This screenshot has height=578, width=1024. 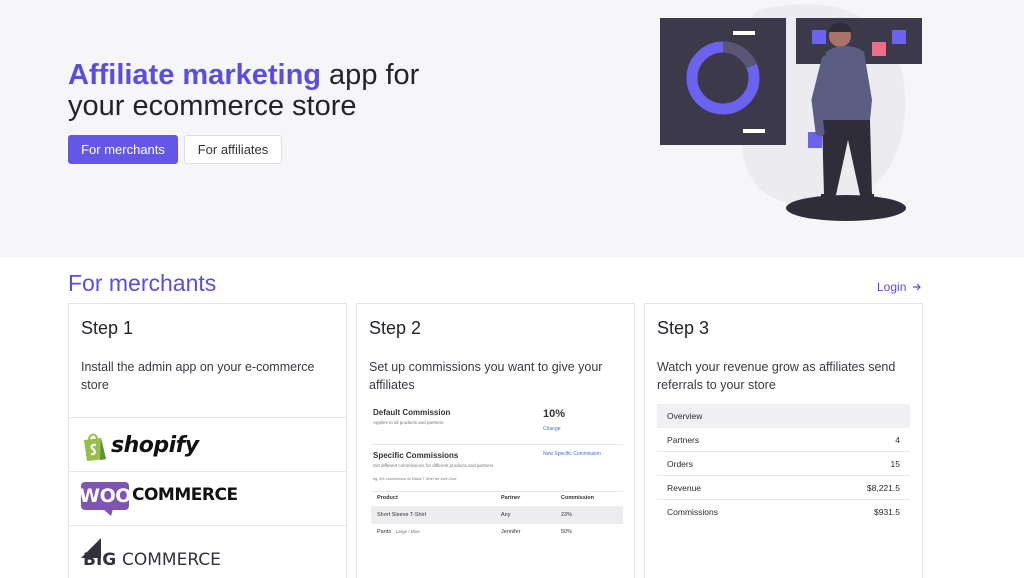 I want to click on mini-divider, so click(x=497, y=444).